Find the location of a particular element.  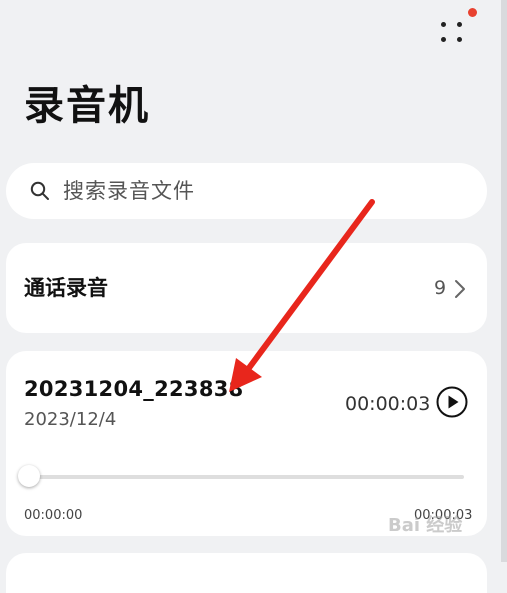

annotation-arrow-icon is located at coordinates (302, 295).